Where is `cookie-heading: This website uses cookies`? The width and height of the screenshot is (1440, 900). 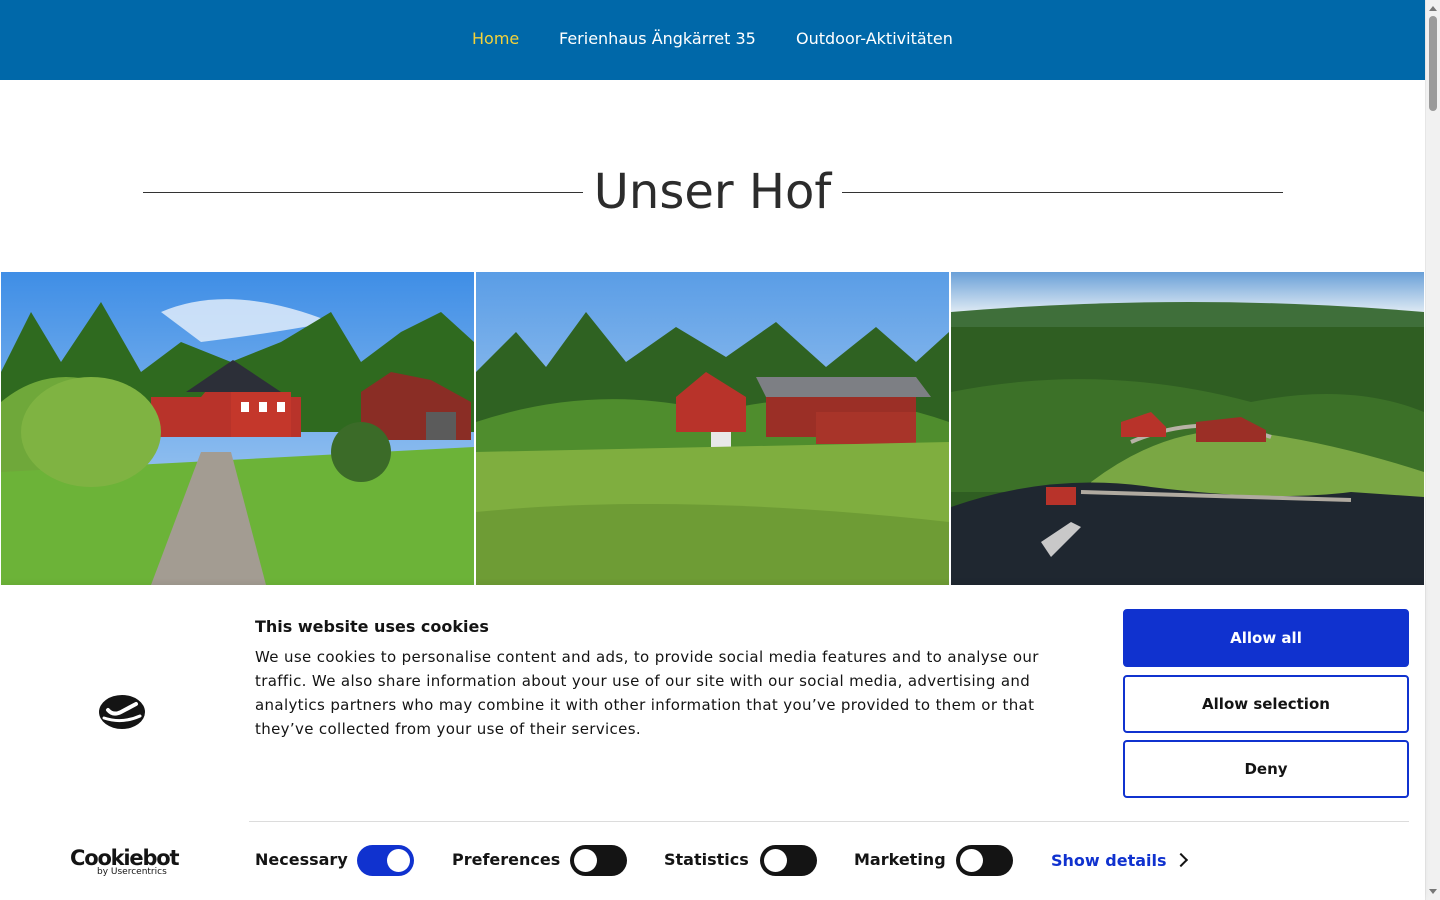 cookie-heading: This website uses cookies is located at coordinates (372, 626).